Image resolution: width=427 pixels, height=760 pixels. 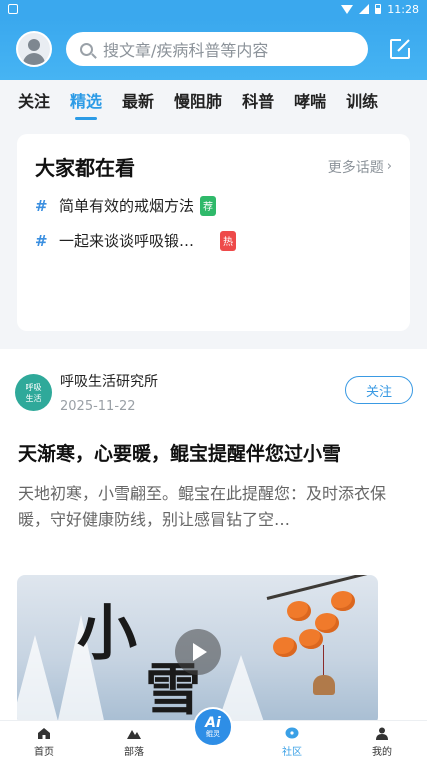 I want to click on post-author: 呼吸 生活 呼吸生活研究所 2025-11-22, so click(x=86, y=392).